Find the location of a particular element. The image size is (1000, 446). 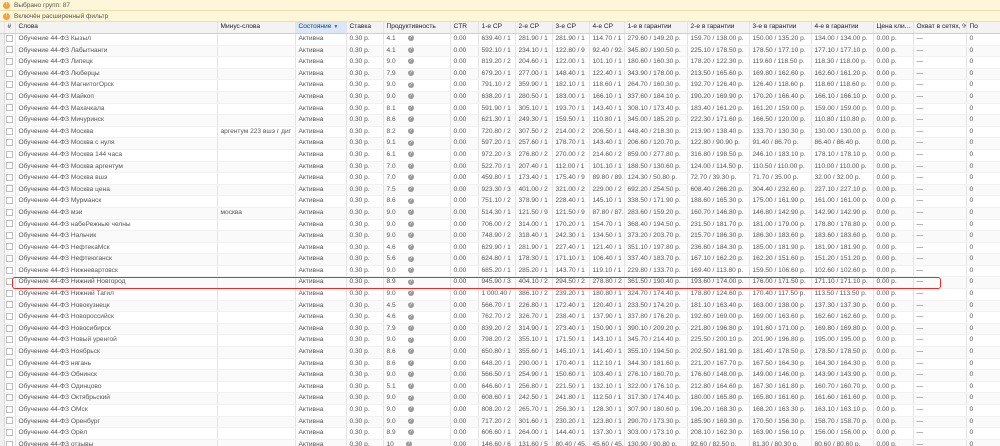

header-col-1st-sp: 1-е СР is located at coordinates (497, 28).